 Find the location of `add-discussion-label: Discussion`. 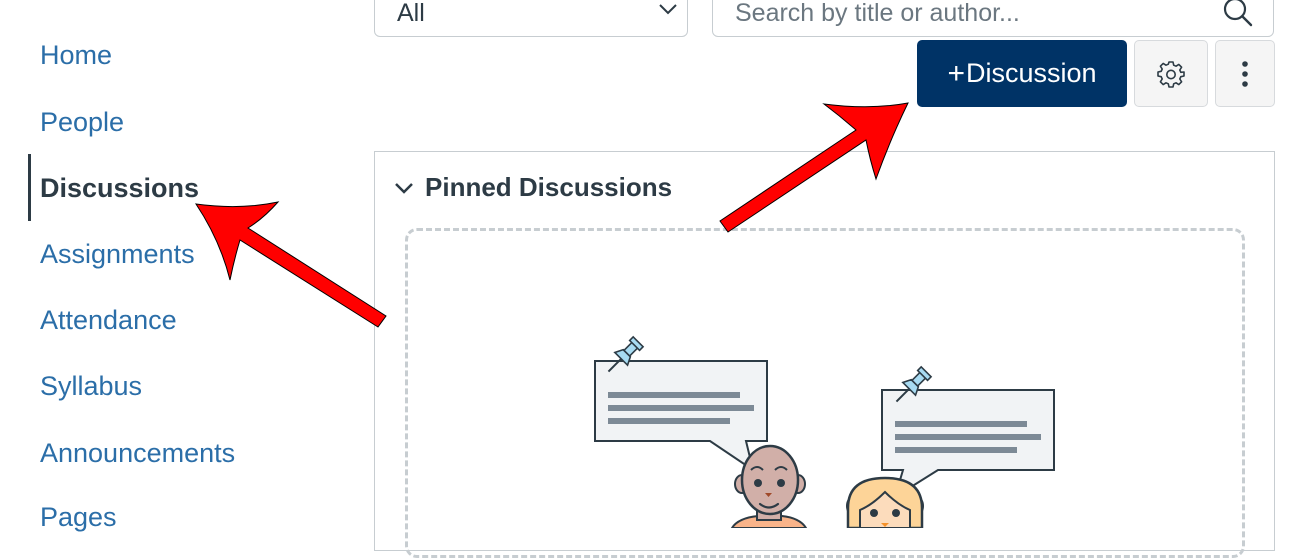

add-discussion-label: Discussion is located at coordinates (1031, 73).